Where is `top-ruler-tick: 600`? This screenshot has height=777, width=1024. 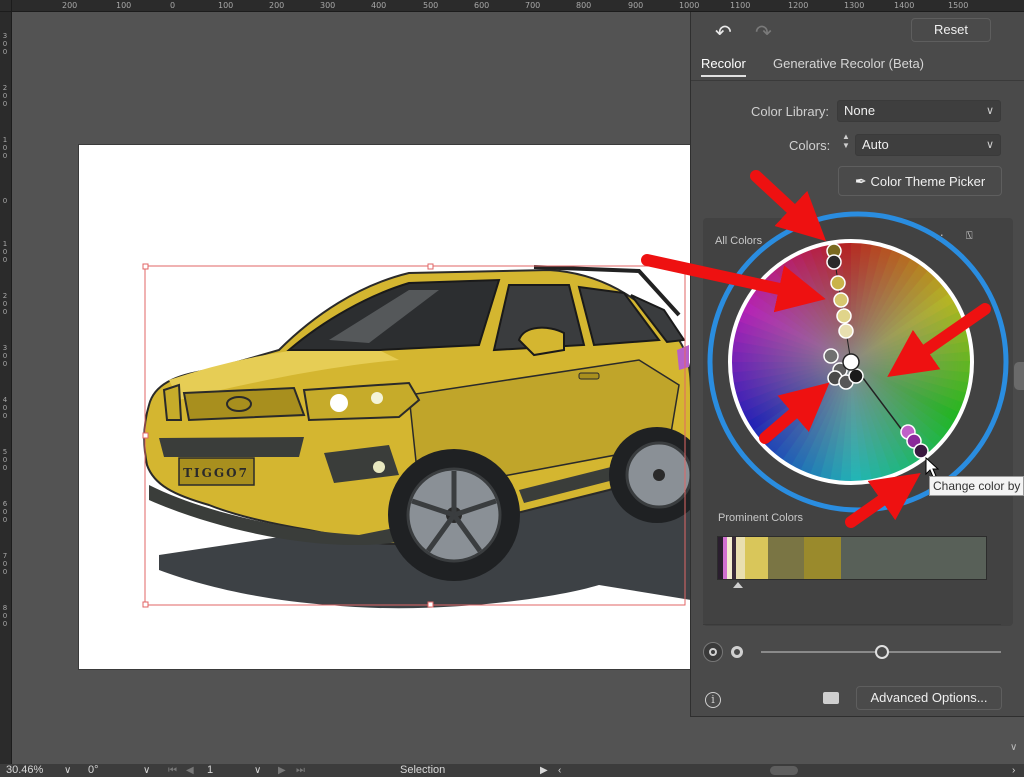
top-ruler-tick: 600 is located at coordinates (482, 5).